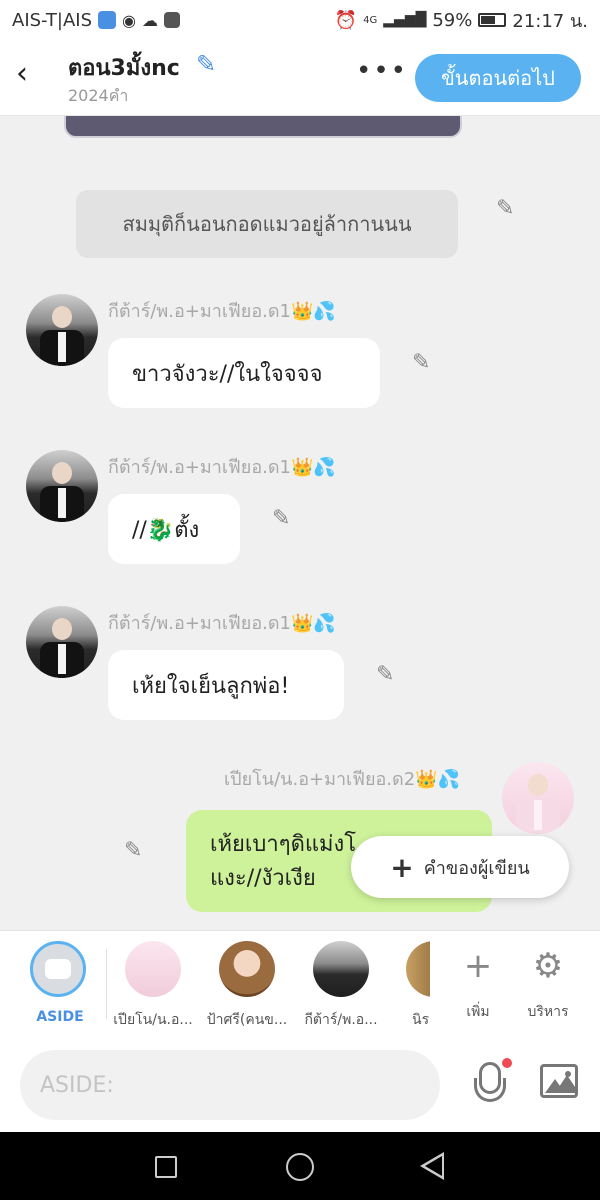 Image resolution: width=600 pixels, height=1200 pixels. I want to click on add-label: เพิ่ม, so click(478, 1012).